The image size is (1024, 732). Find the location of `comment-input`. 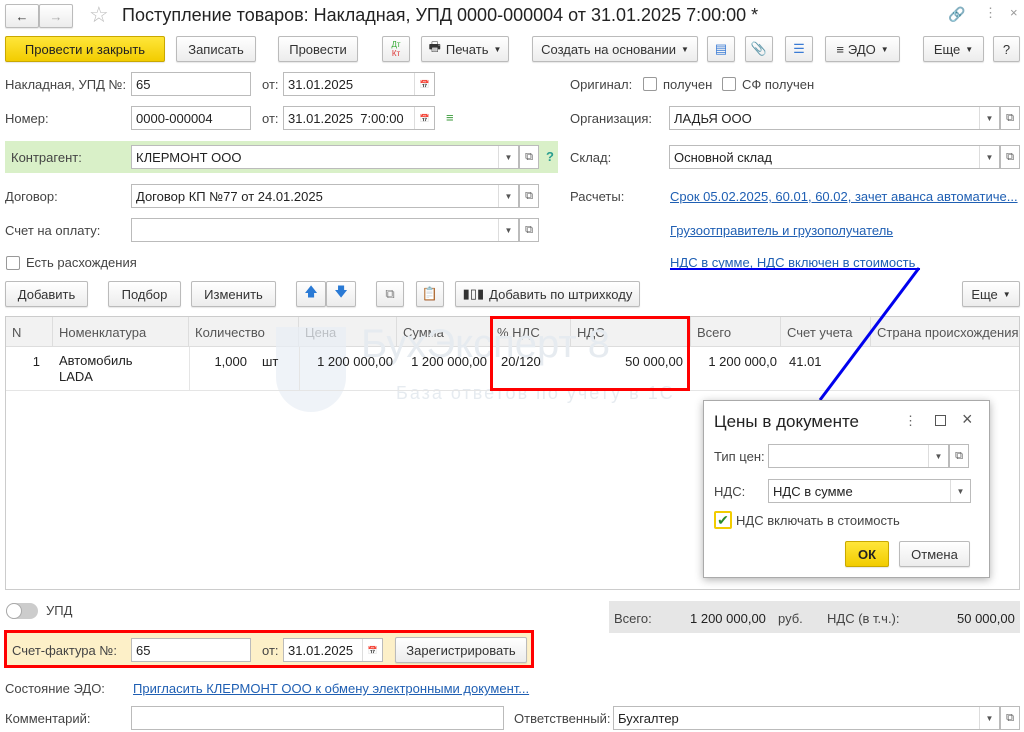

comment-input is located at coordinates (317, 718).